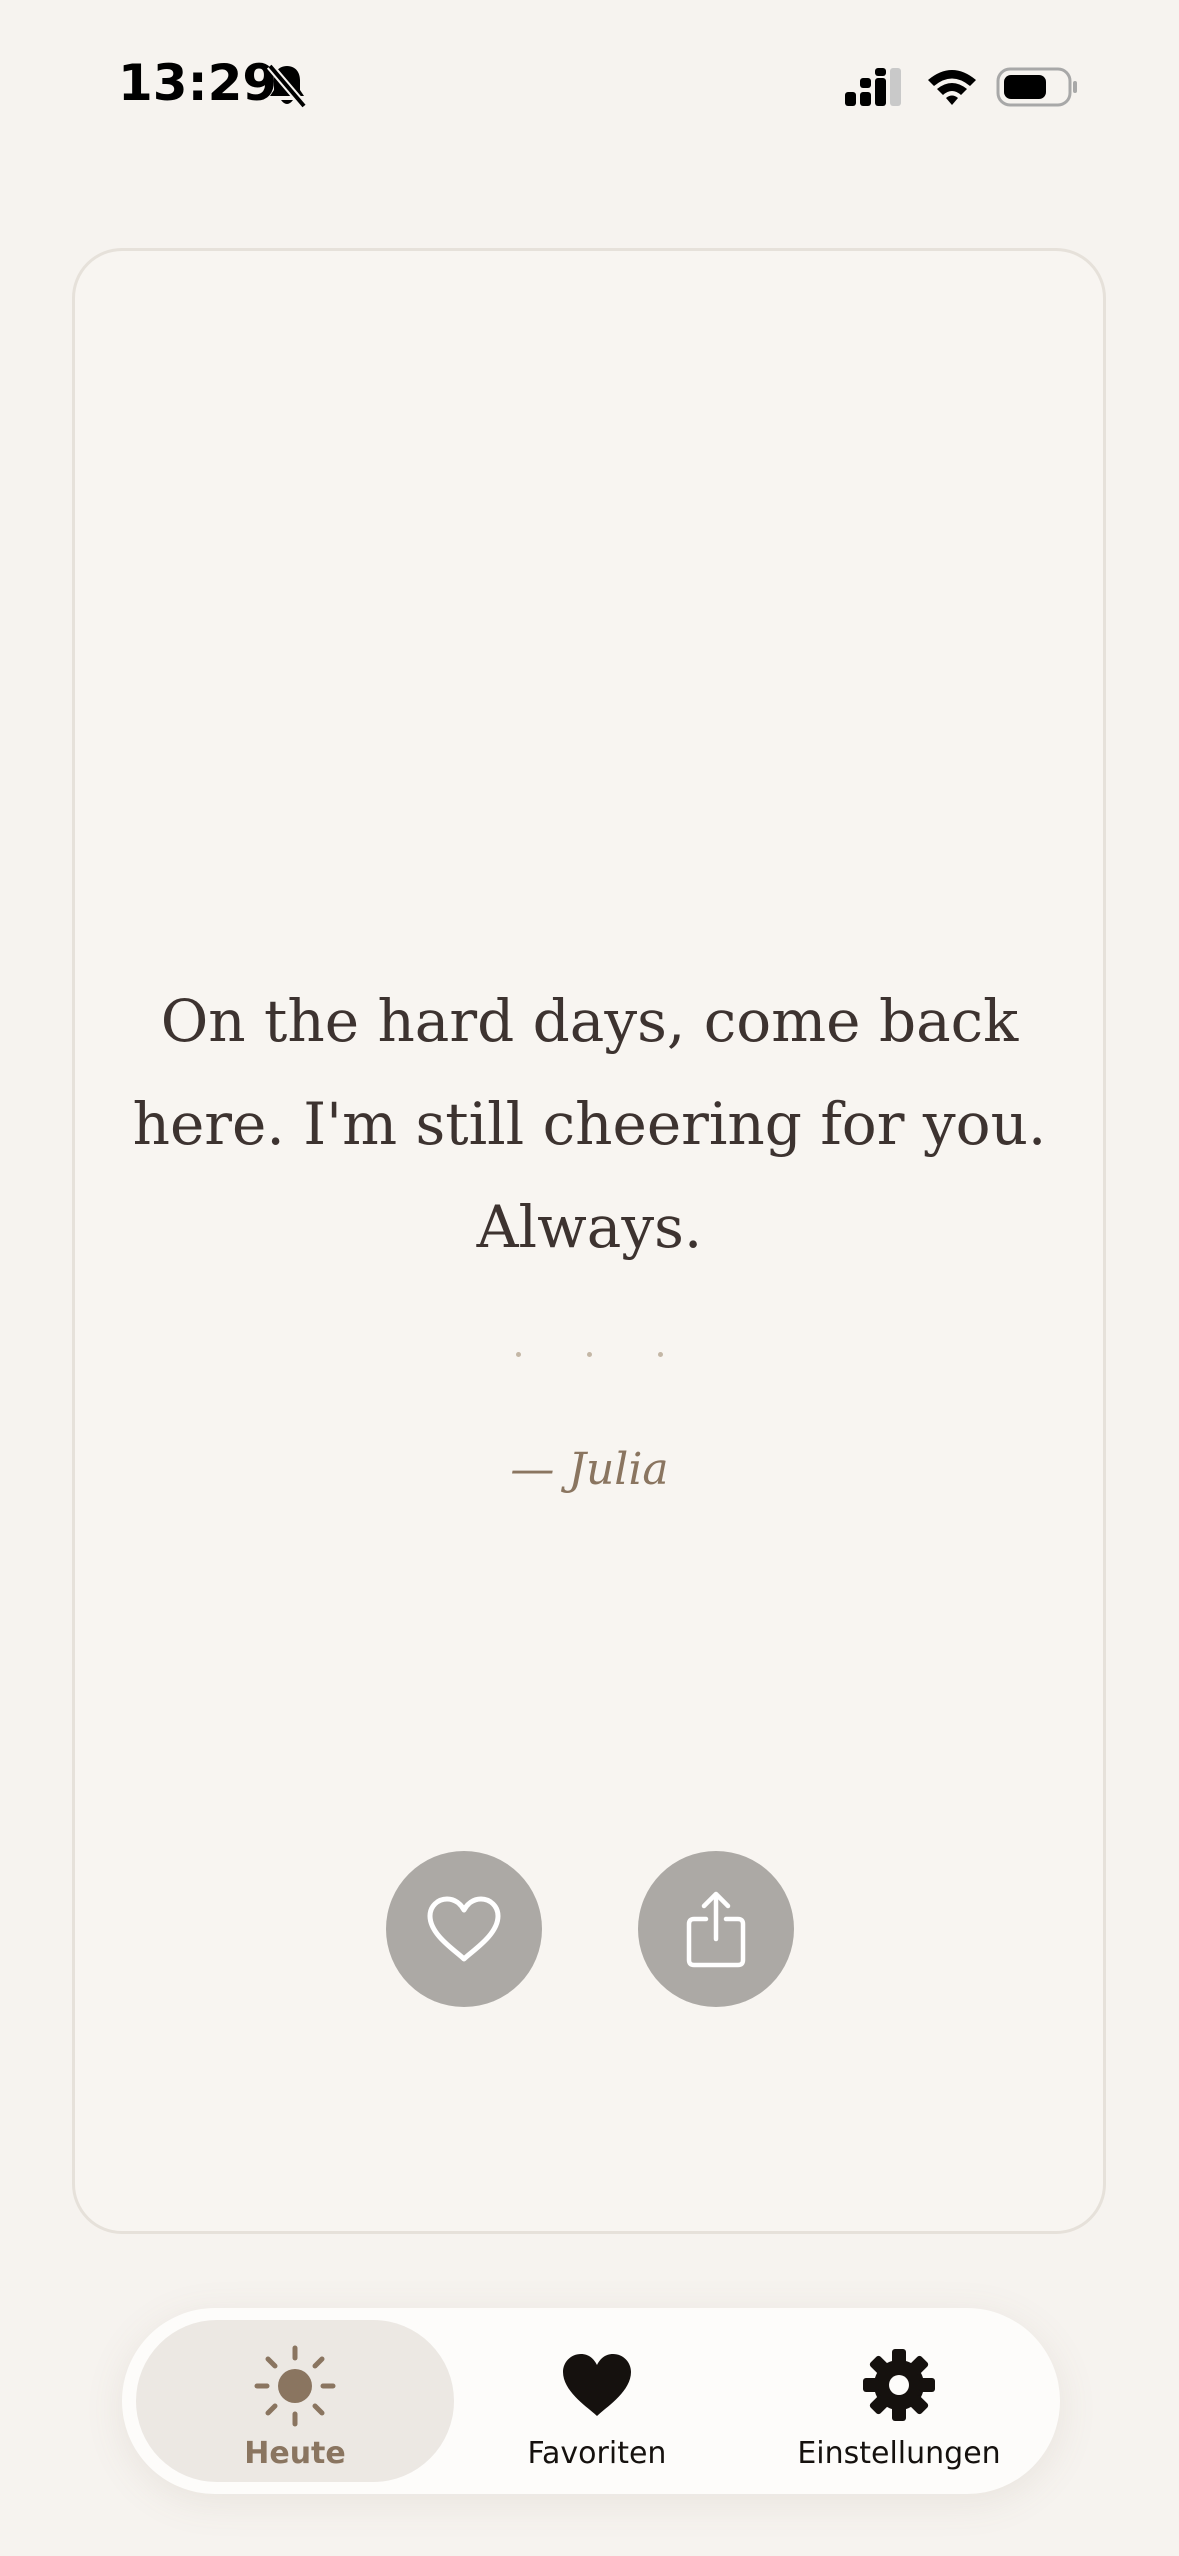 The width and height of the screenshot is (1179, 2556). What do you see at coordinates (295, 2453) in the screenshot?
I see `tab-label-heute: Heute` at bounding box center [295, 2453].